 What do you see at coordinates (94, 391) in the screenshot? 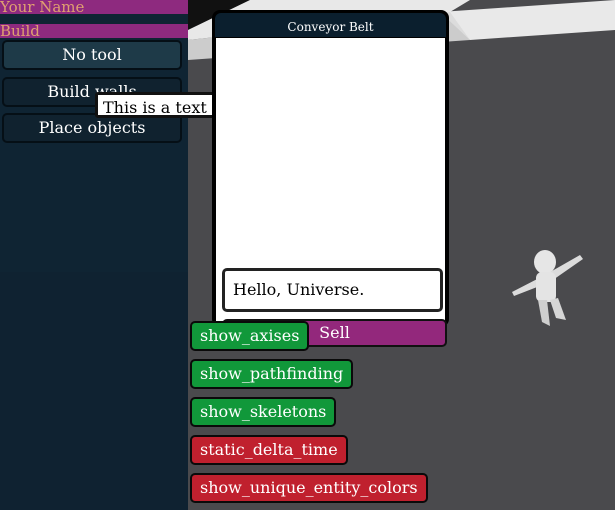
I see `left-panel-lower` at bounding box center [94, 391].